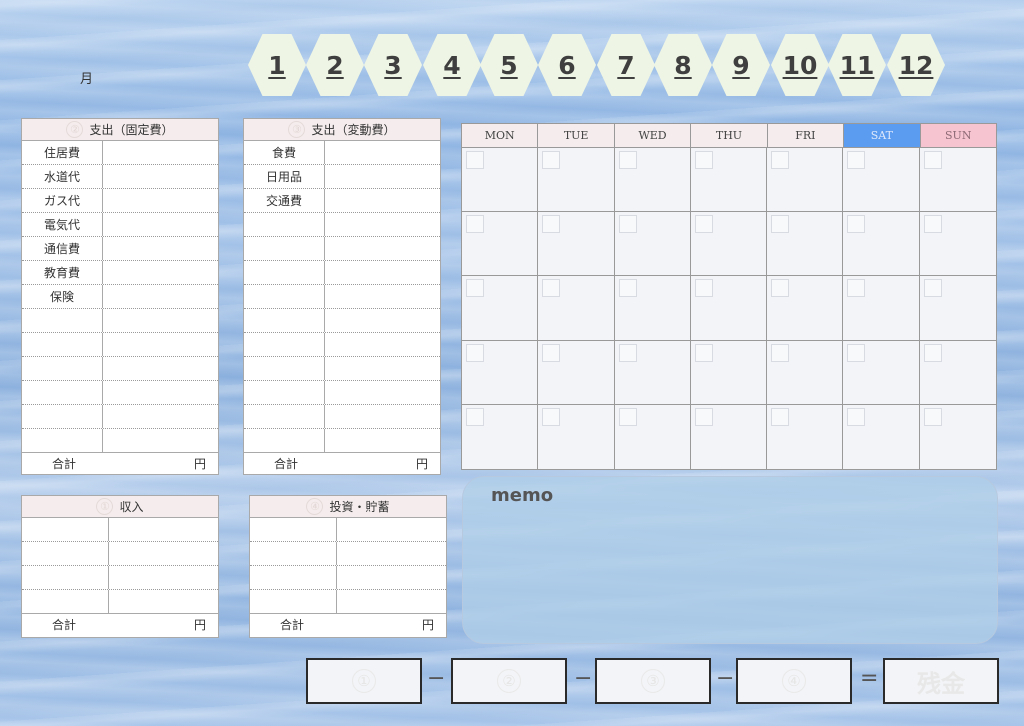  I want to click on item-label: 保険, so click(62, 296).